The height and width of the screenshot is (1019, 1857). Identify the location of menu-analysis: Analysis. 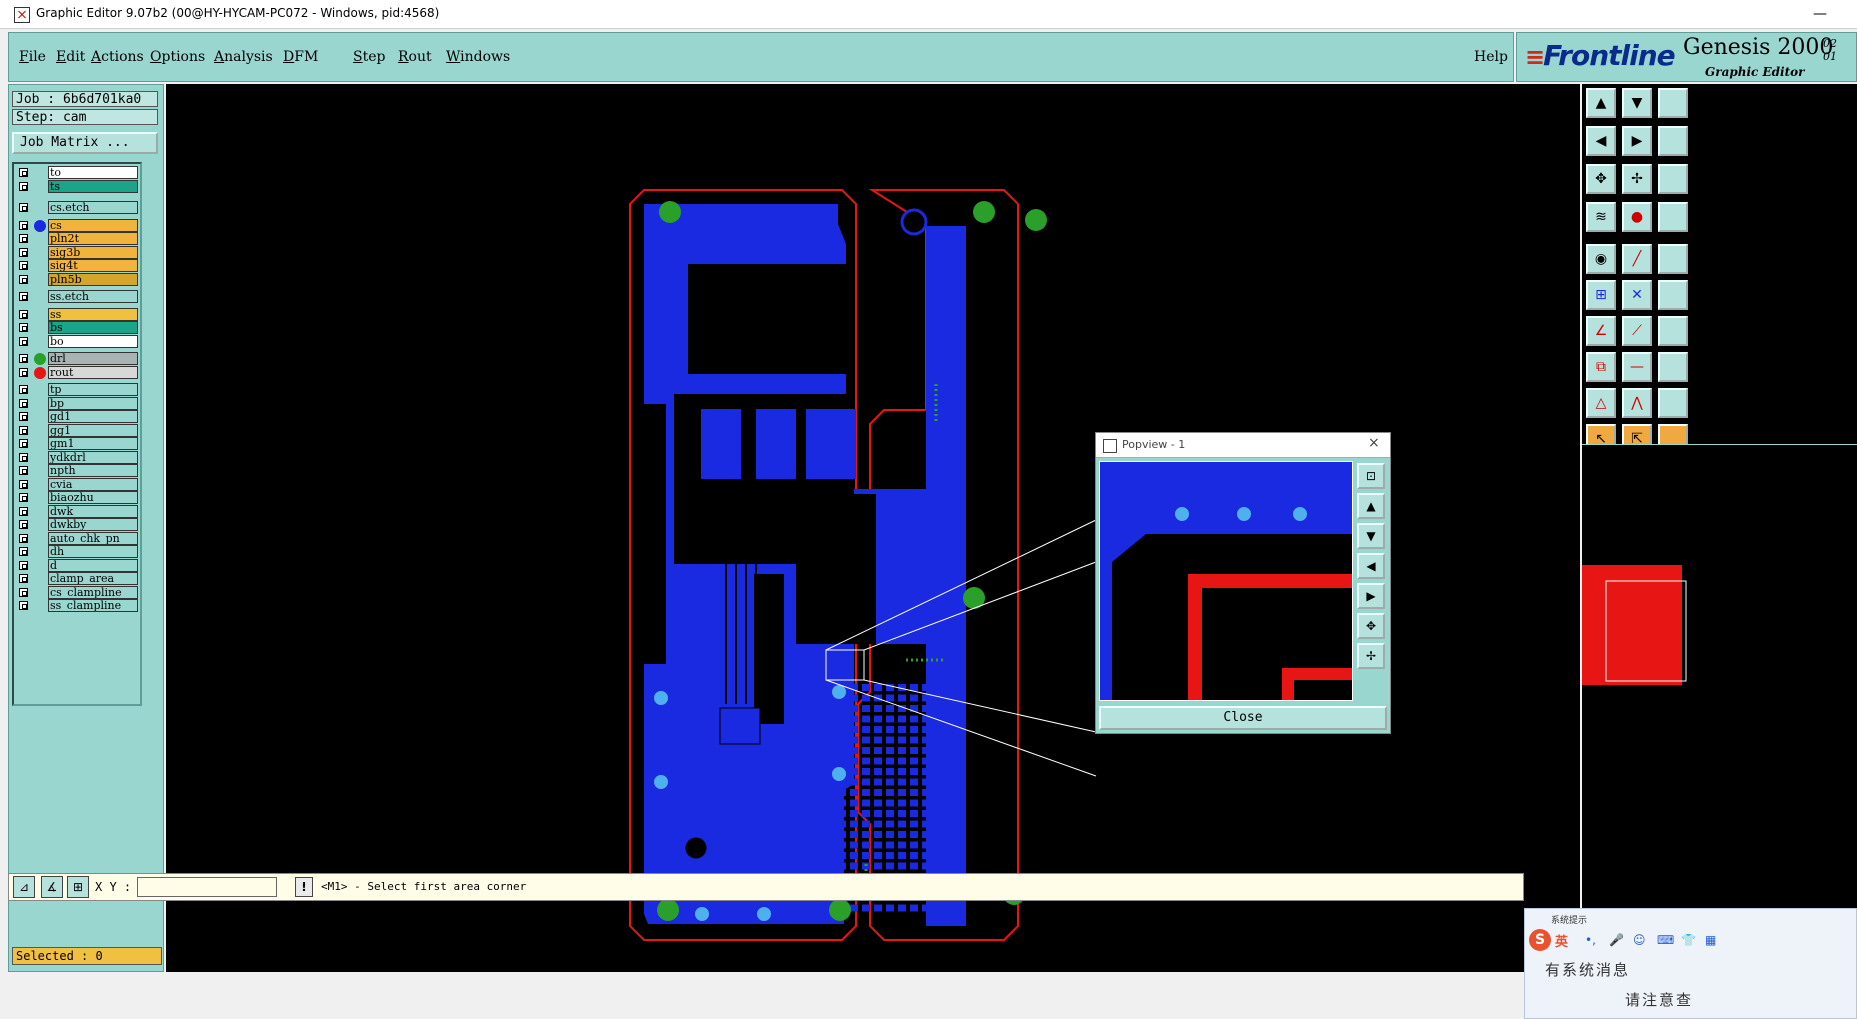
(243, 57).